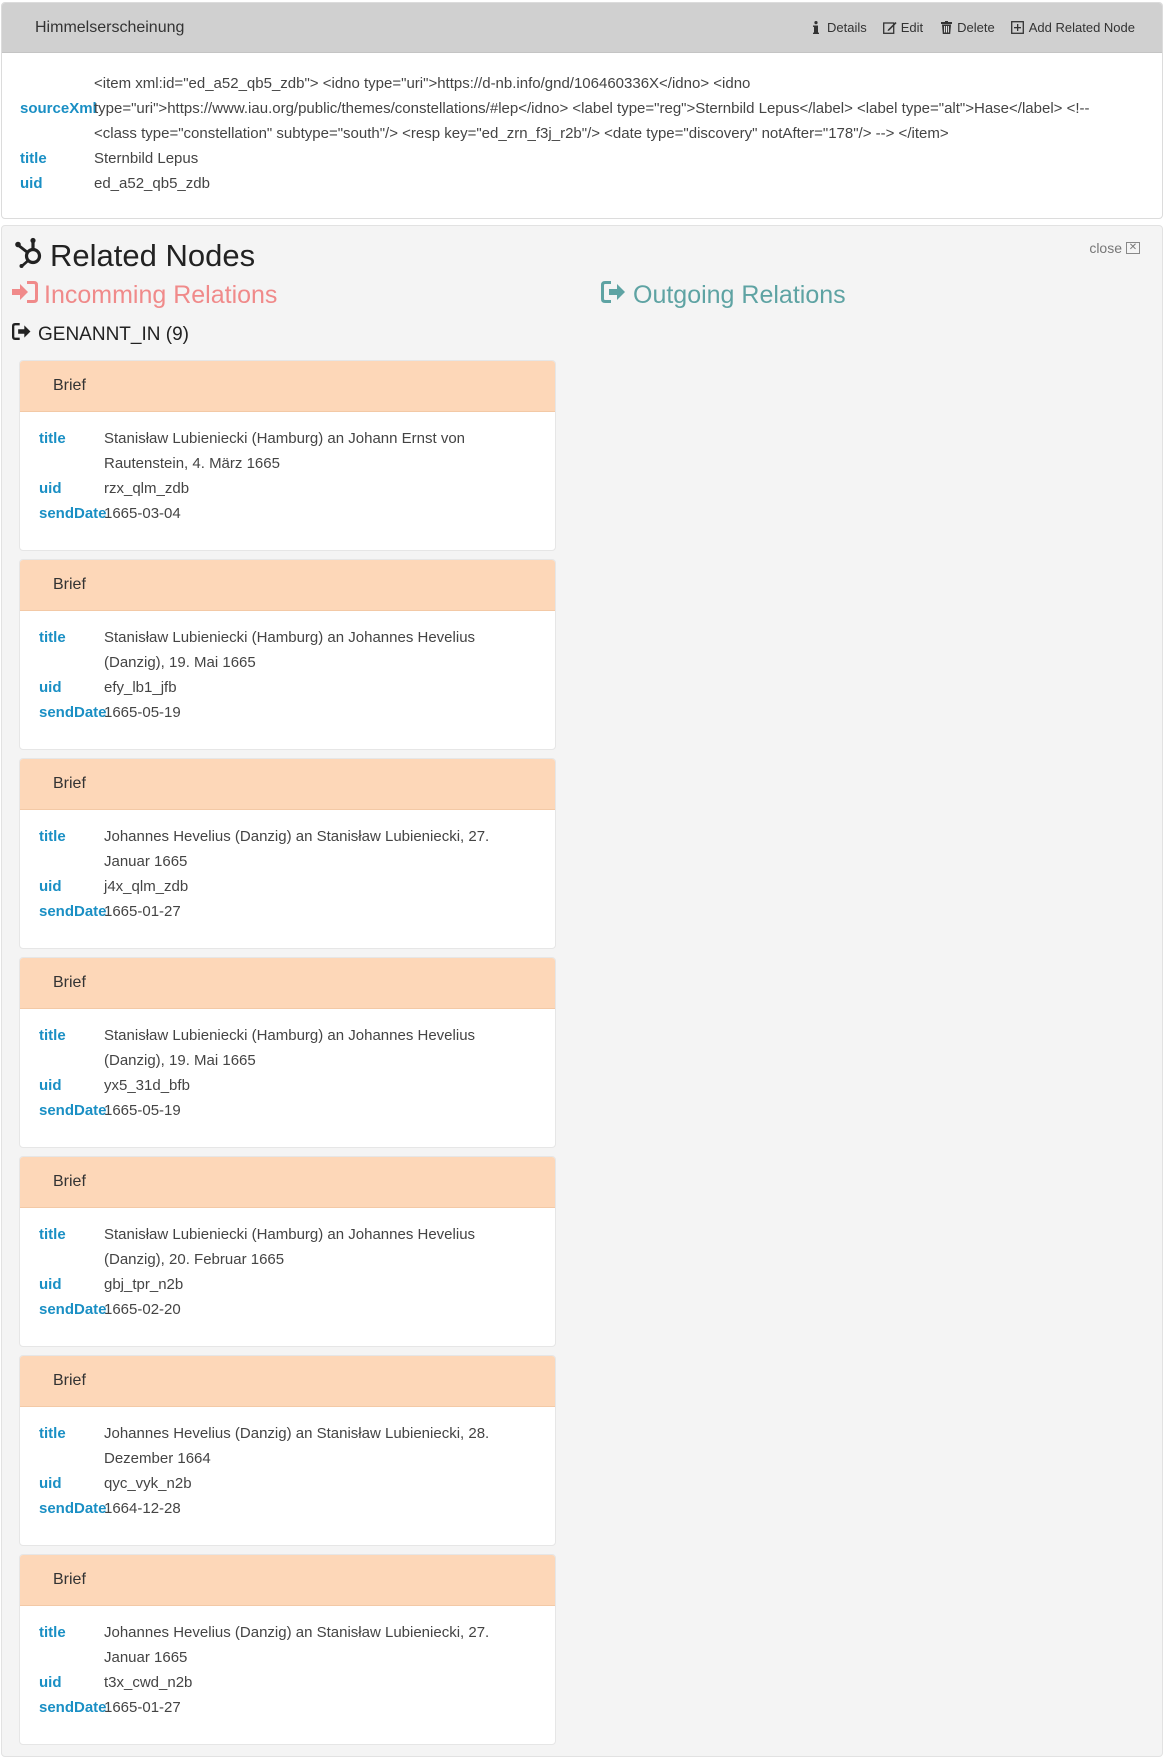  What do you see at coordinates (113, 334) in the screenshot?
I see `relation-type-label: GENANNT_IN (9)` at bounding box center [113, 334].